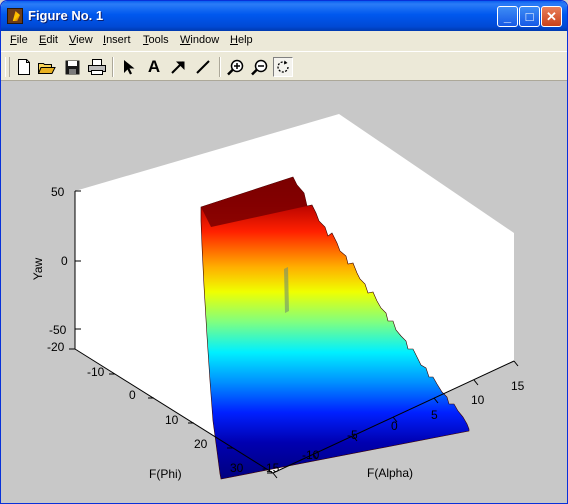 The width and height of the screenshot is (568, 504). Describe the element at coordinates (551, 16) in the screenshot. I see `close-button: ✕` at that location.